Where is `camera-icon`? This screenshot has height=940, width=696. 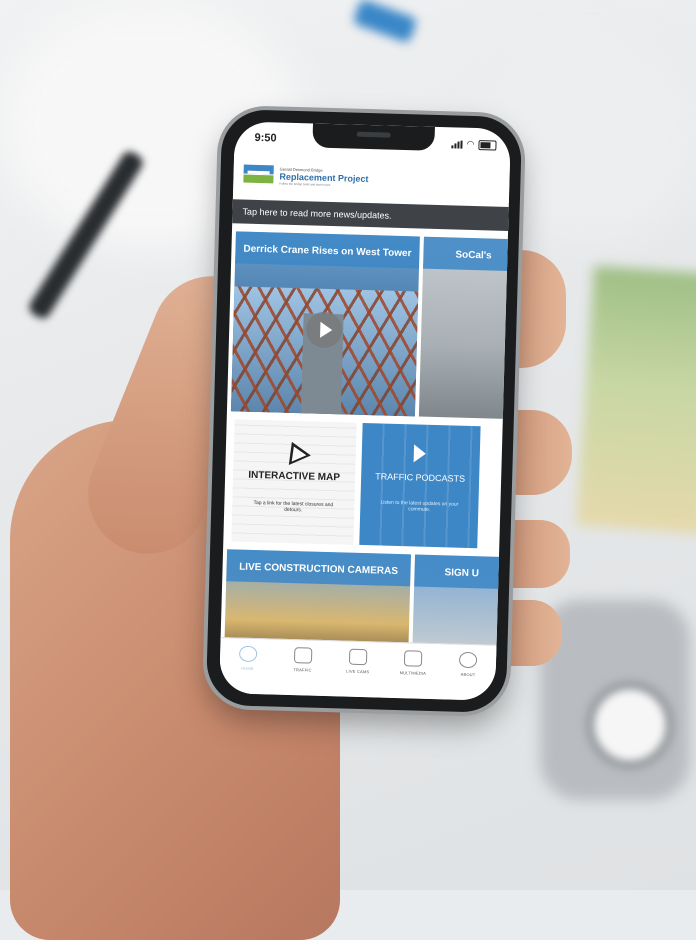 camera-icon is located at coordinates (358, 657).